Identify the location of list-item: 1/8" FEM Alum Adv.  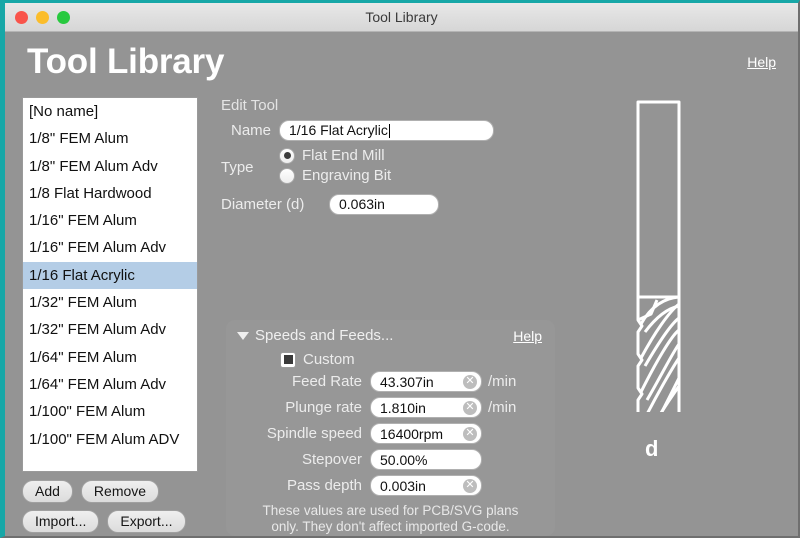
(110, 166).